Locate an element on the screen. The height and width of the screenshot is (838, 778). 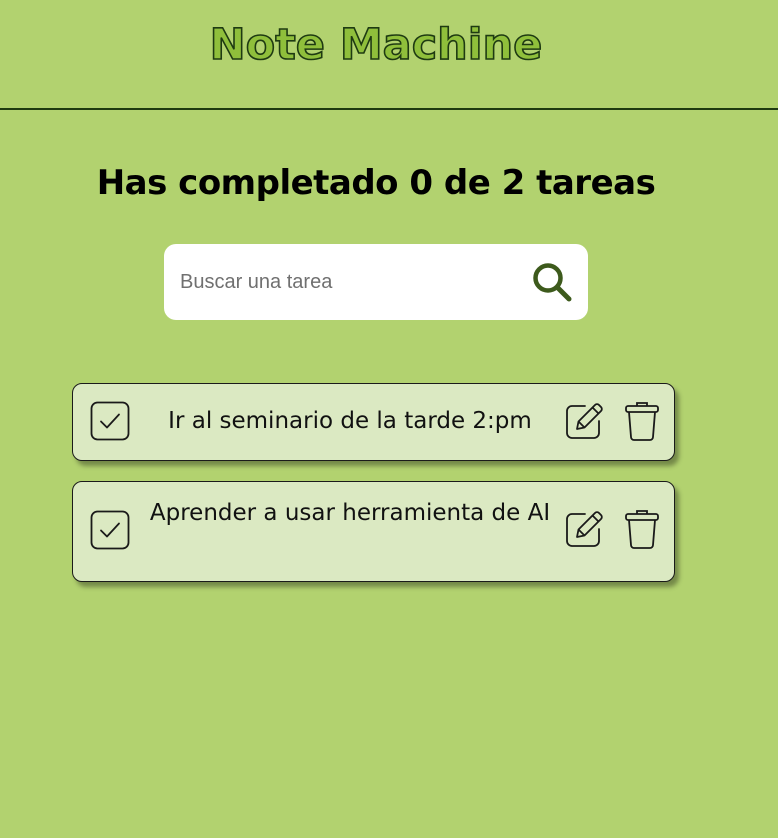
todo-item: Ir al seminario de la tarde 2:pm is located at coordinates (373, 422).